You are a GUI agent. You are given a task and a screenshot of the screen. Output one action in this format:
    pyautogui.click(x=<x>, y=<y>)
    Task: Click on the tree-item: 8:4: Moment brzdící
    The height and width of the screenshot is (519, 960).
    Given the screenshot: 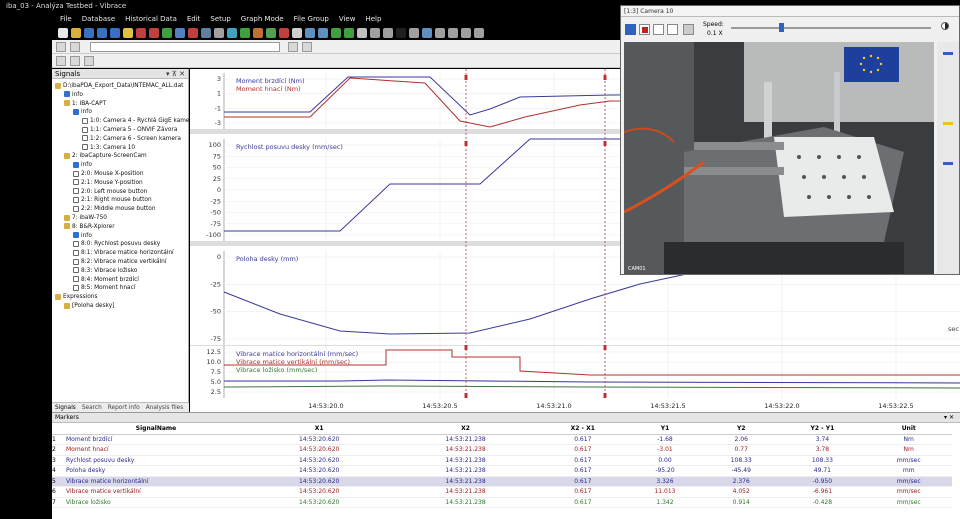 What is the action you would take?
    pyautogui.click(x=106, y=280)
    